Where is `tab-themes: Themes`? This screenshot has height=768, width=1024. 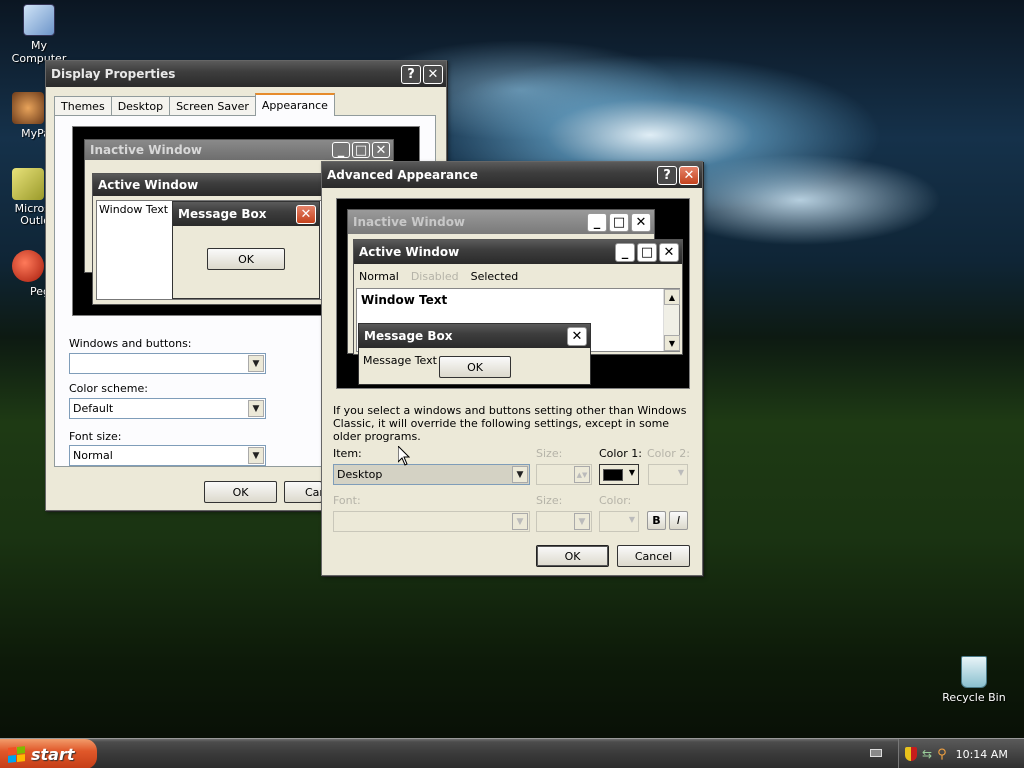
tab-themes: Themes is located at coordinates (83, 106).